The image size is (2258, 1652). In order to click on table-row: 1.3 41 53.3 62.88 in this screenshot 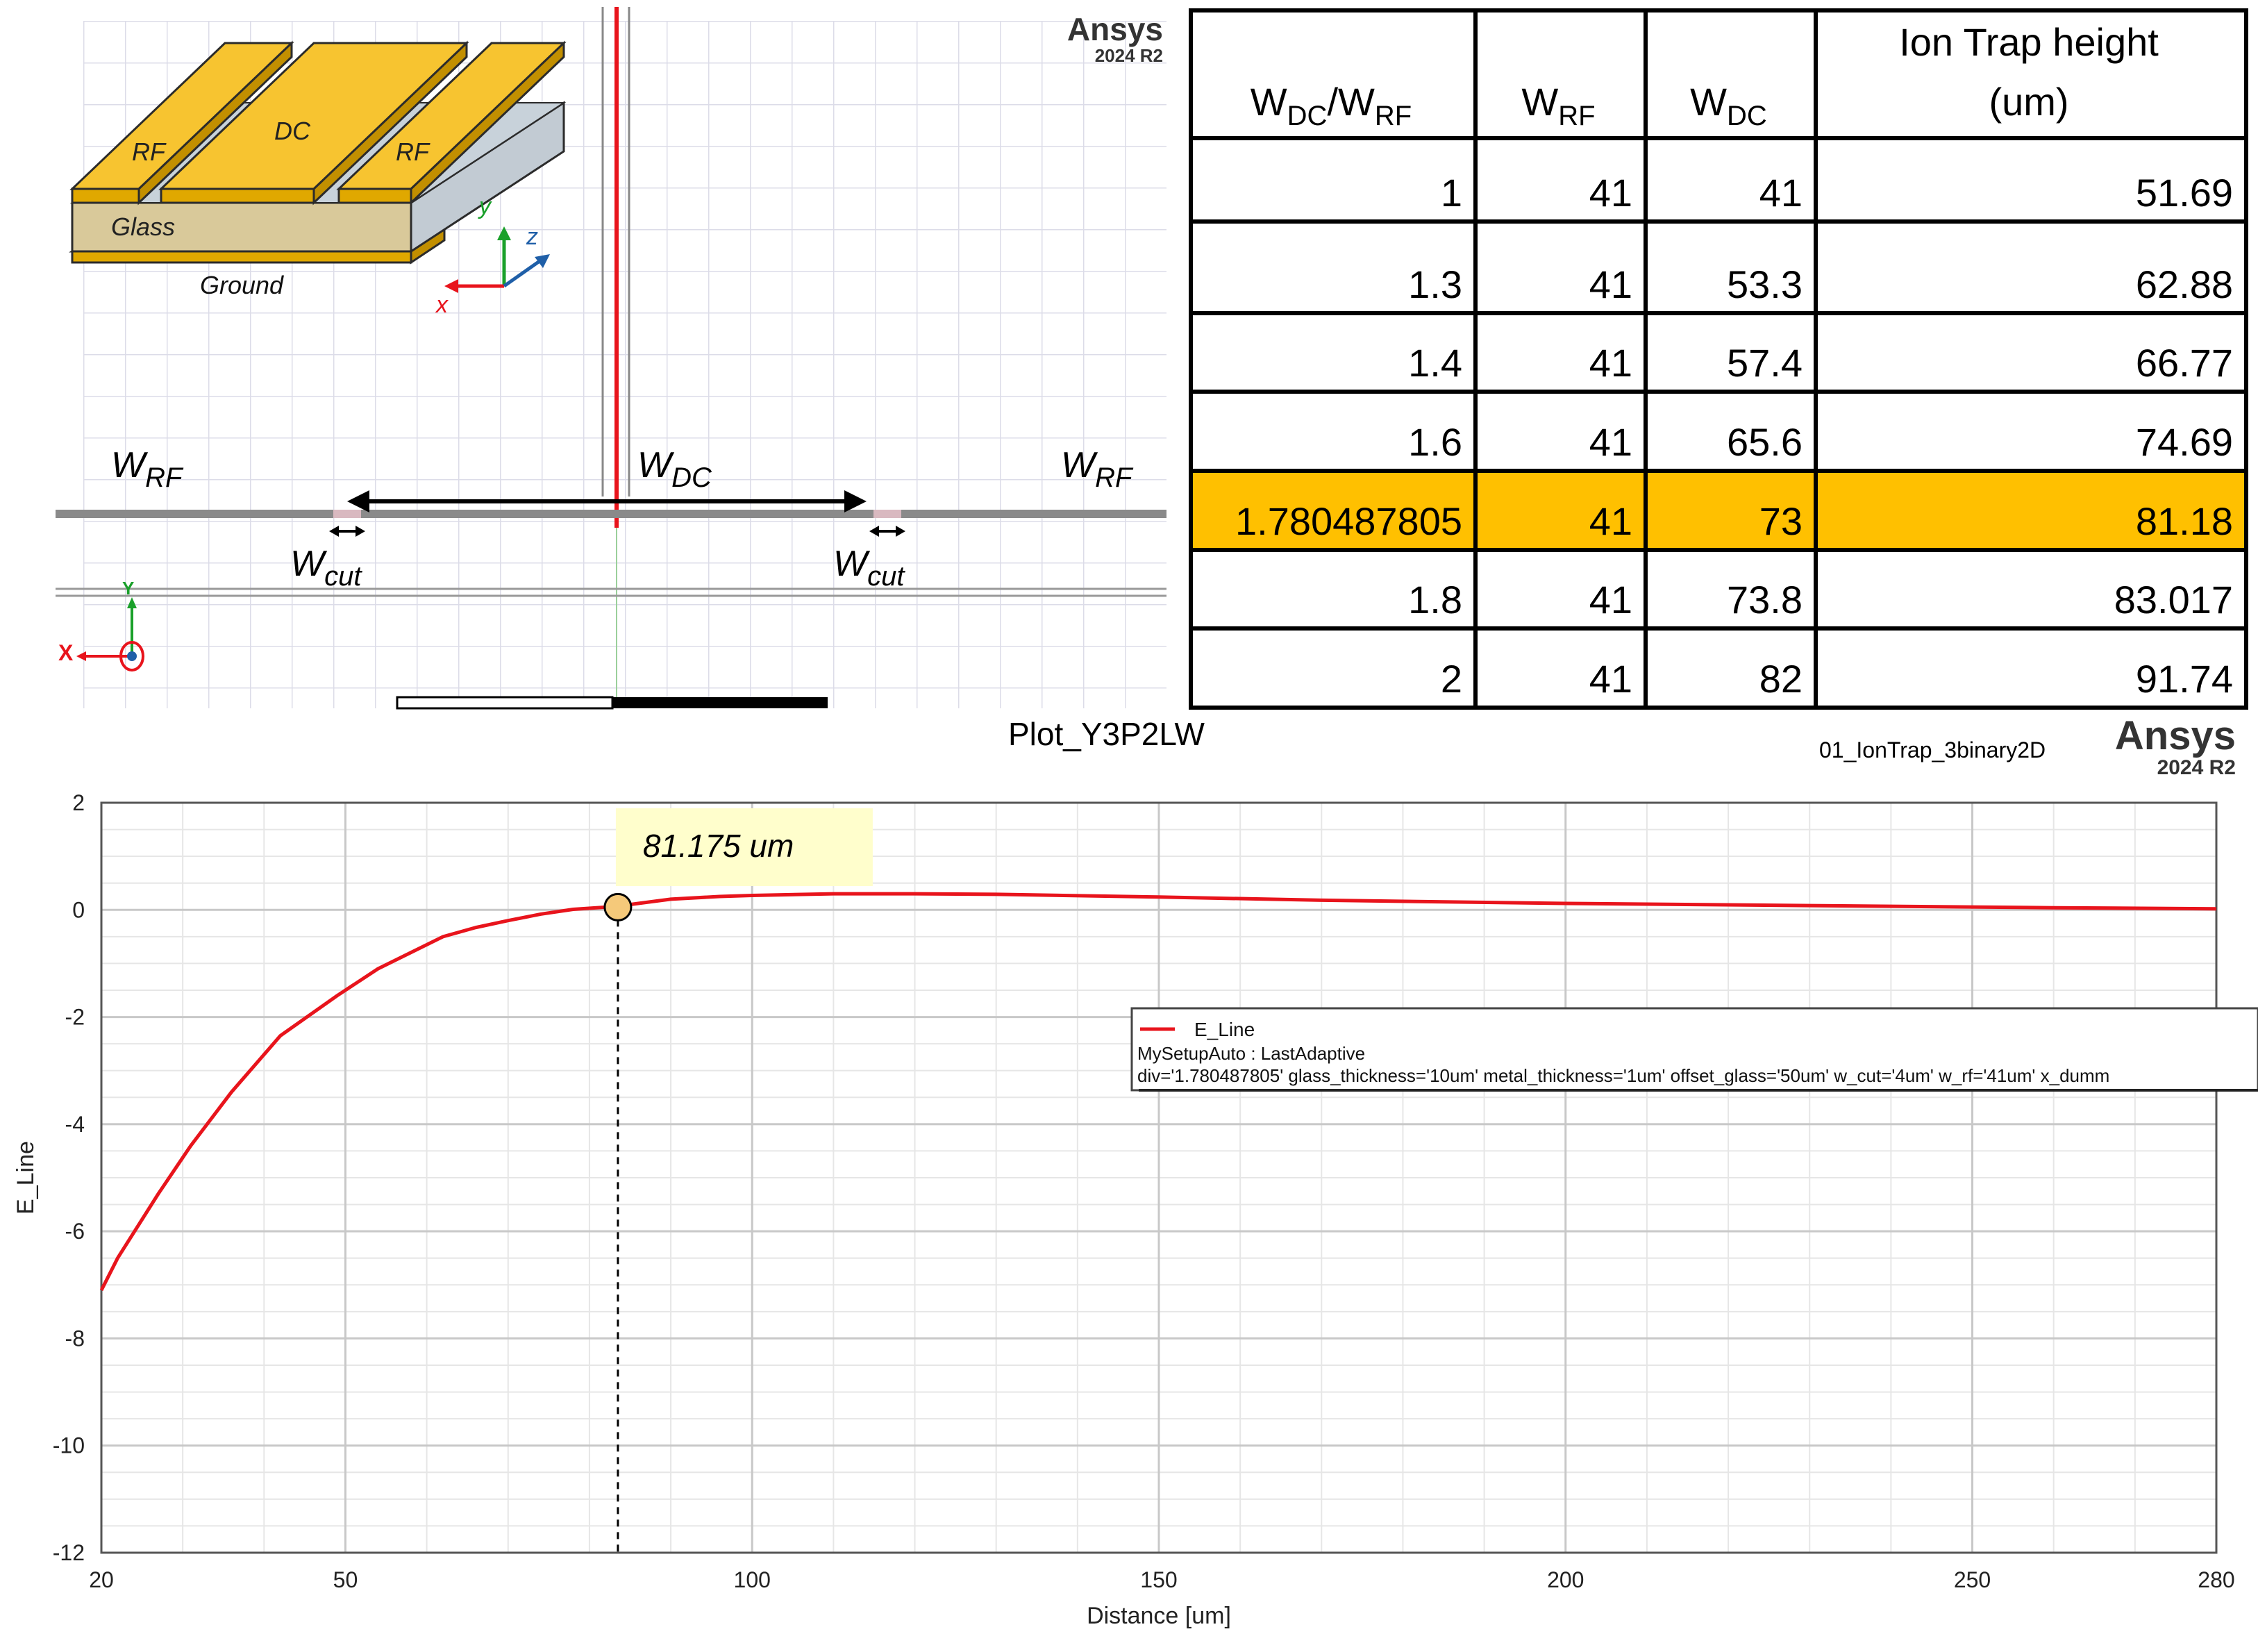, I will do `click(1718, 267)`.